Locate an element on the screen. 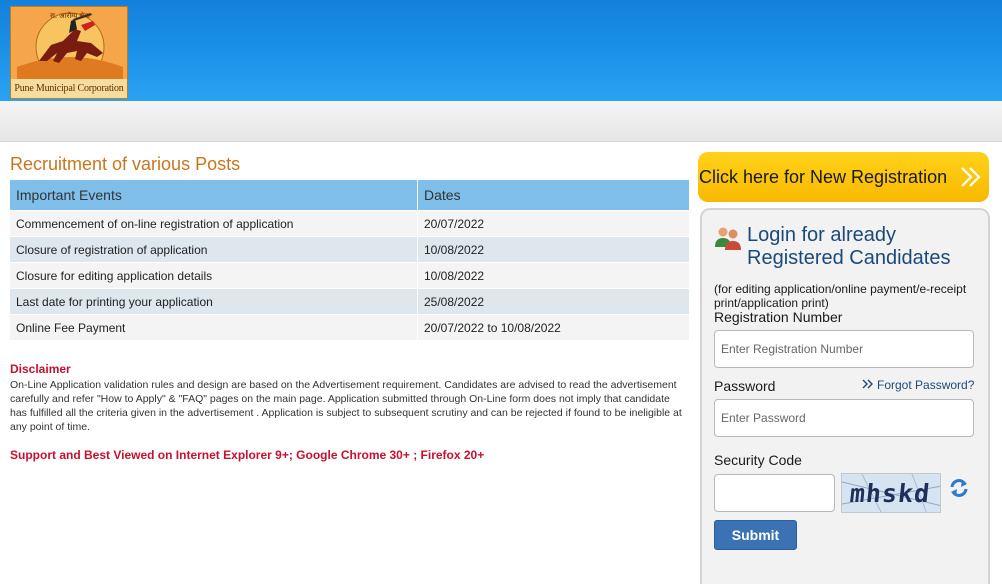  column-header-dates: Dates is located at coordinates (553, 195).